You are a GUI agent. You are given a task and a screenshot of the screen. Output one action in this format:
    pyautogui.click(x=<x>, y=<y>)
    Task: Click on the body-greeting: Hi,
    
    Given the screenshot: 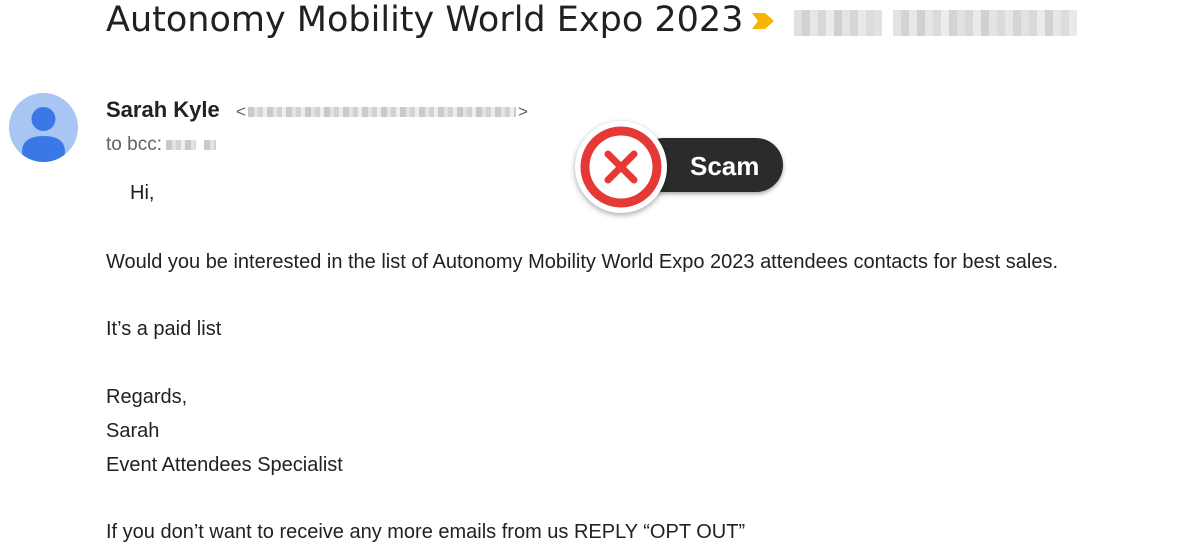 What is the action you would take?
    pyautogui.click(x=142, y=193)
    